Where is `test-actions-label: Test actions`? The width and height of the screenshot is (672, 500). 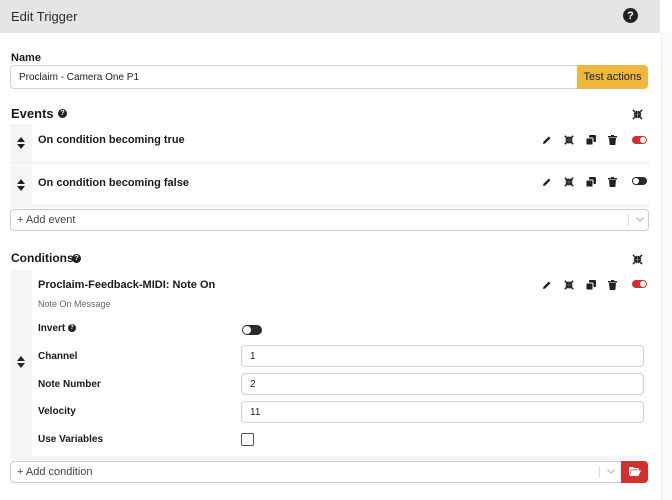
test-actions-label: Test actions is located at coordinates (612, 77).